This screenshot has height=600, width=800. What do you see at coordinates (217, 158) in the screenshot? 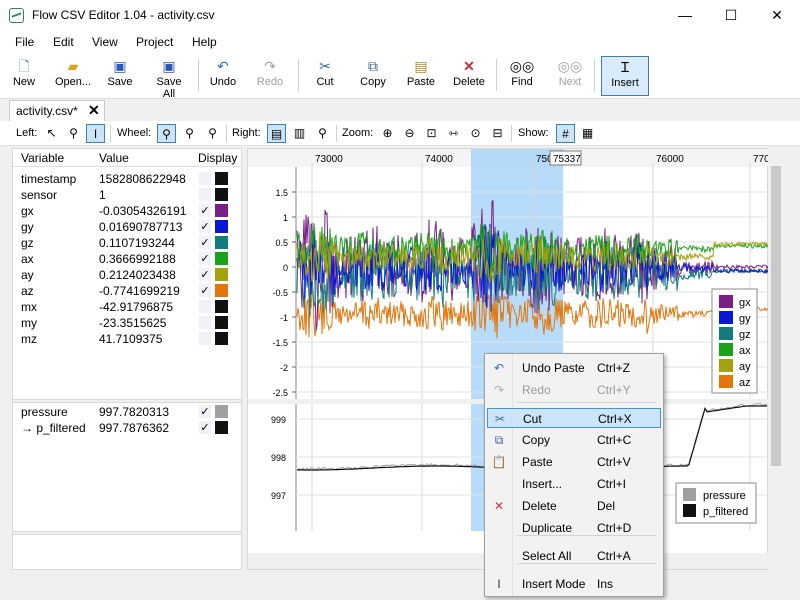
I see `header-display: Display` at bounding box center [217, 158].